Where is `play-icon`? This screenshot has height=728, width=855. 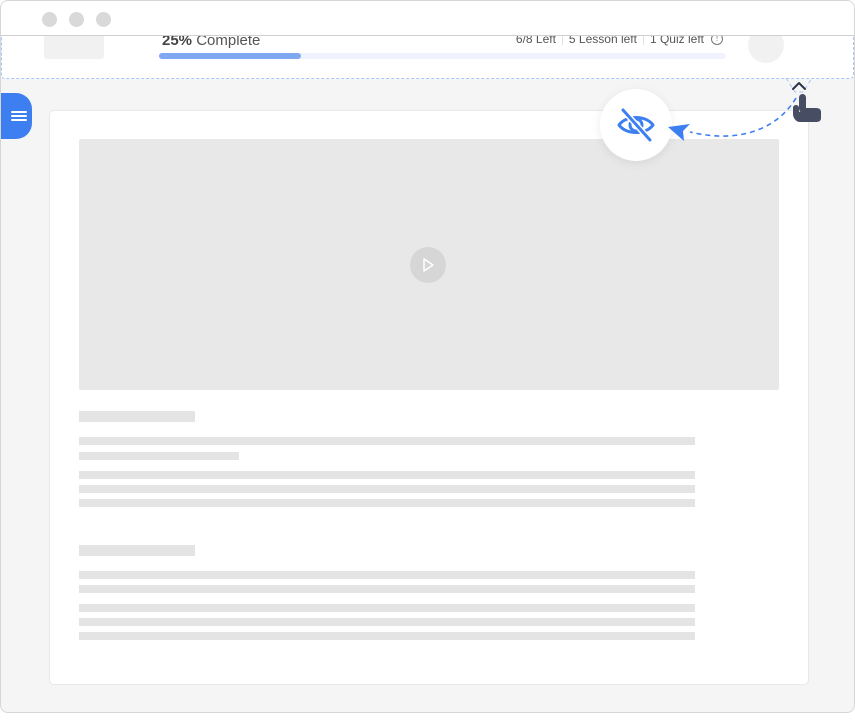 play-icon is located at coordinates (428, 265).